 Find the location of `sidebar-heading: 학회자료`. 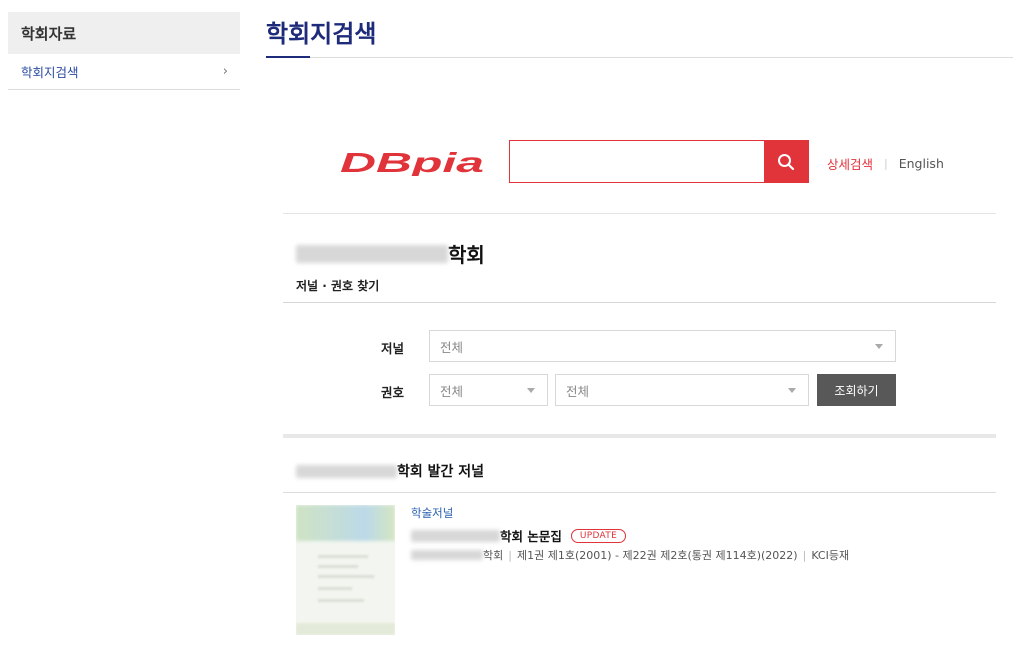

sidebar-heading: 학회자료 is located at coordinates (124, 33).